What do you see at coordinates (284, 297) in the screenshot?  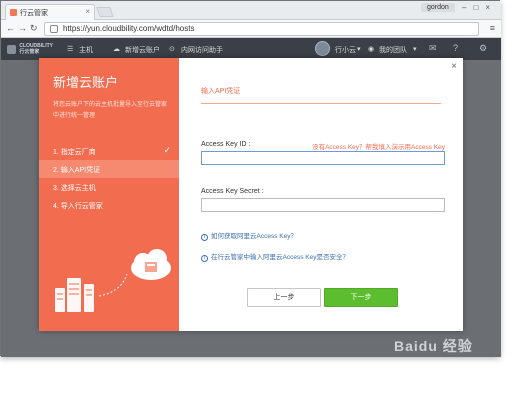 I see `previous-button: 上一步` at bounding box center [284, 297].